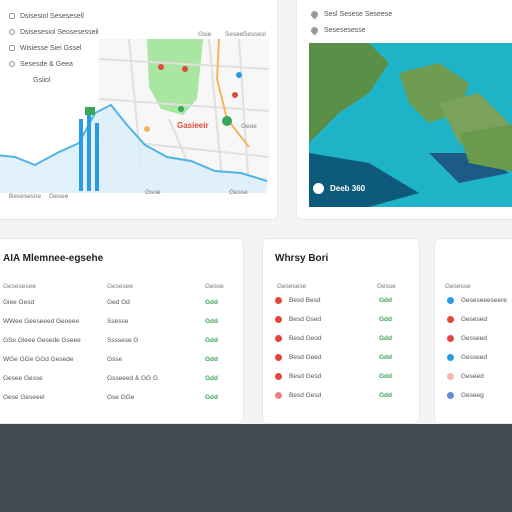  I want to click on legend-item: Dsisesesiol Seosesesseil, so click(54, 32).